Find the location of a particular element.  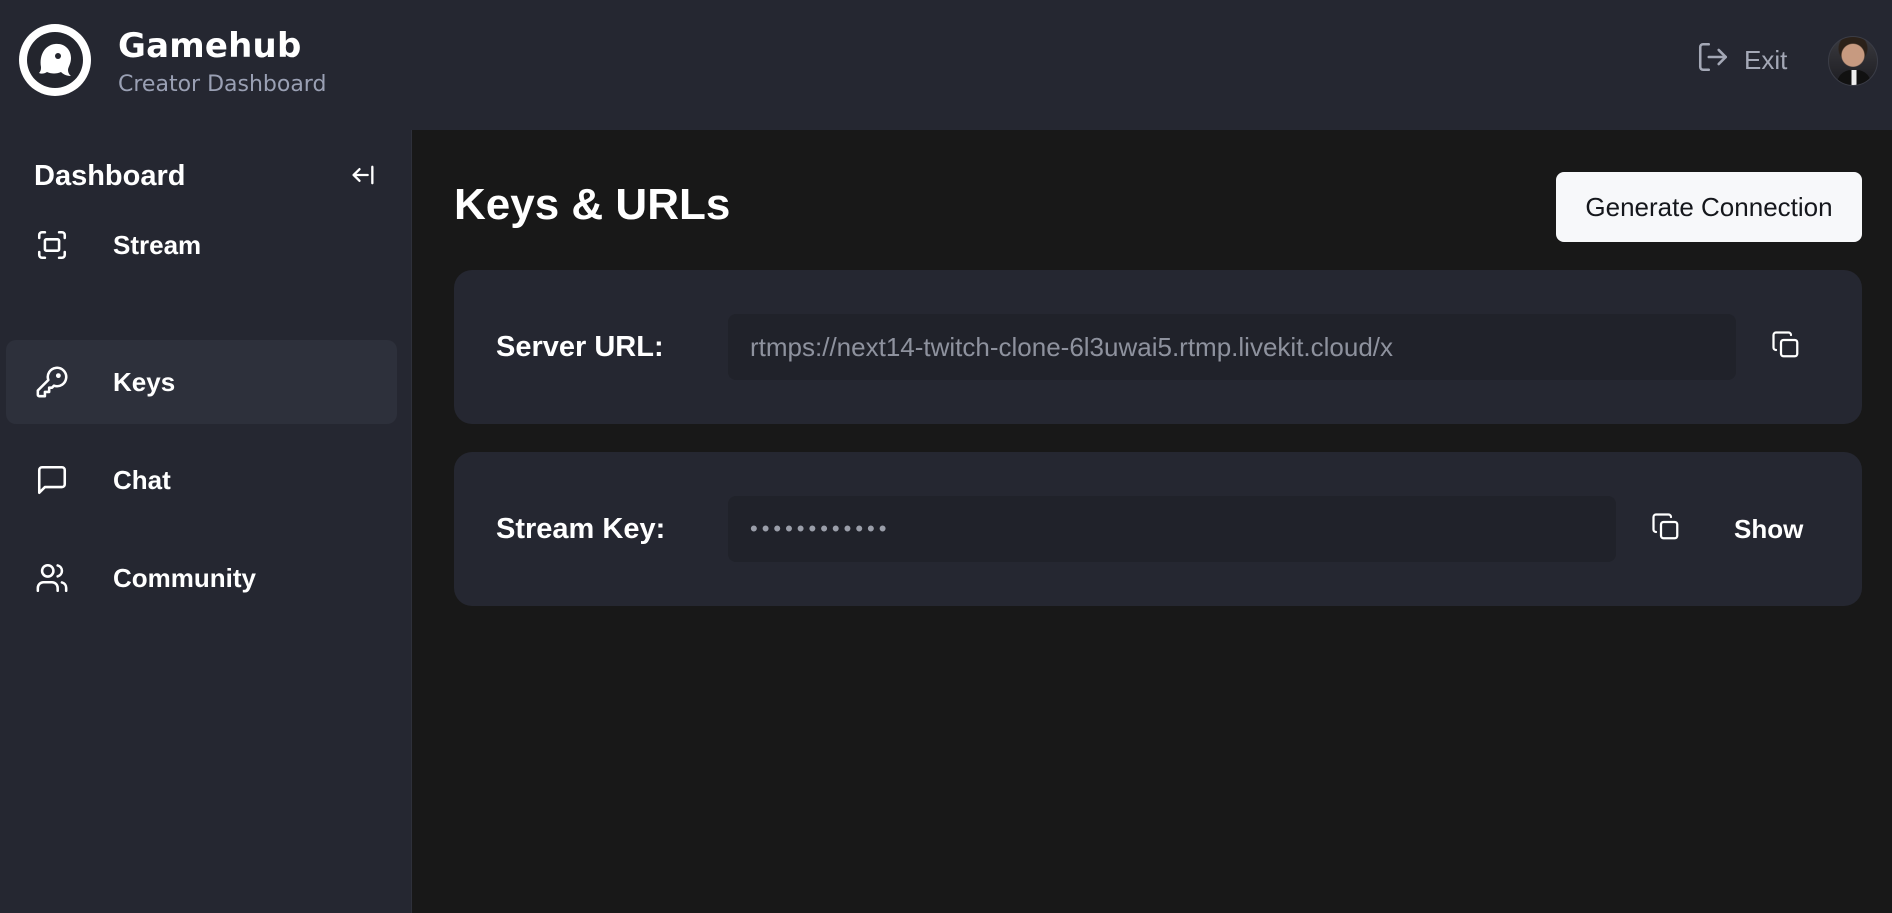

sidebar-item-label: Chat is located at coordinates (142, 479).